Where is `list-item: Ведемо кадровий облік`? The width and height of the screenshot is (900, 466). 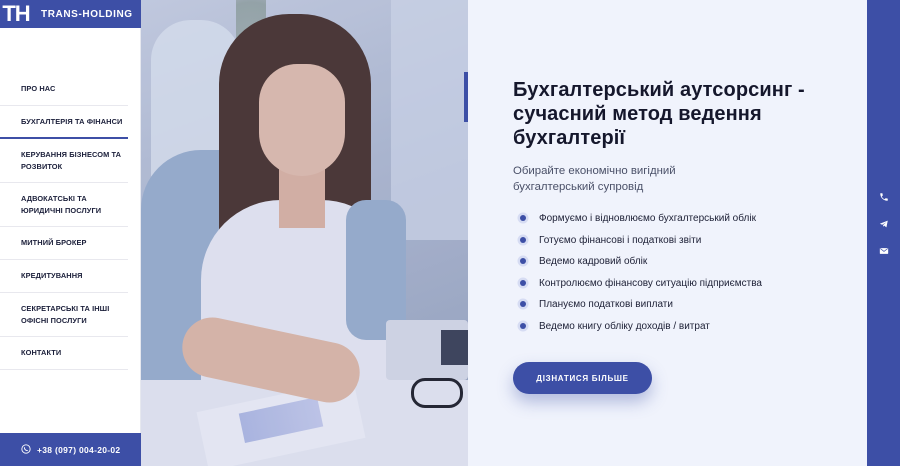 list-item: Ведемо кадровий облік is located at coordinates (641, 262).